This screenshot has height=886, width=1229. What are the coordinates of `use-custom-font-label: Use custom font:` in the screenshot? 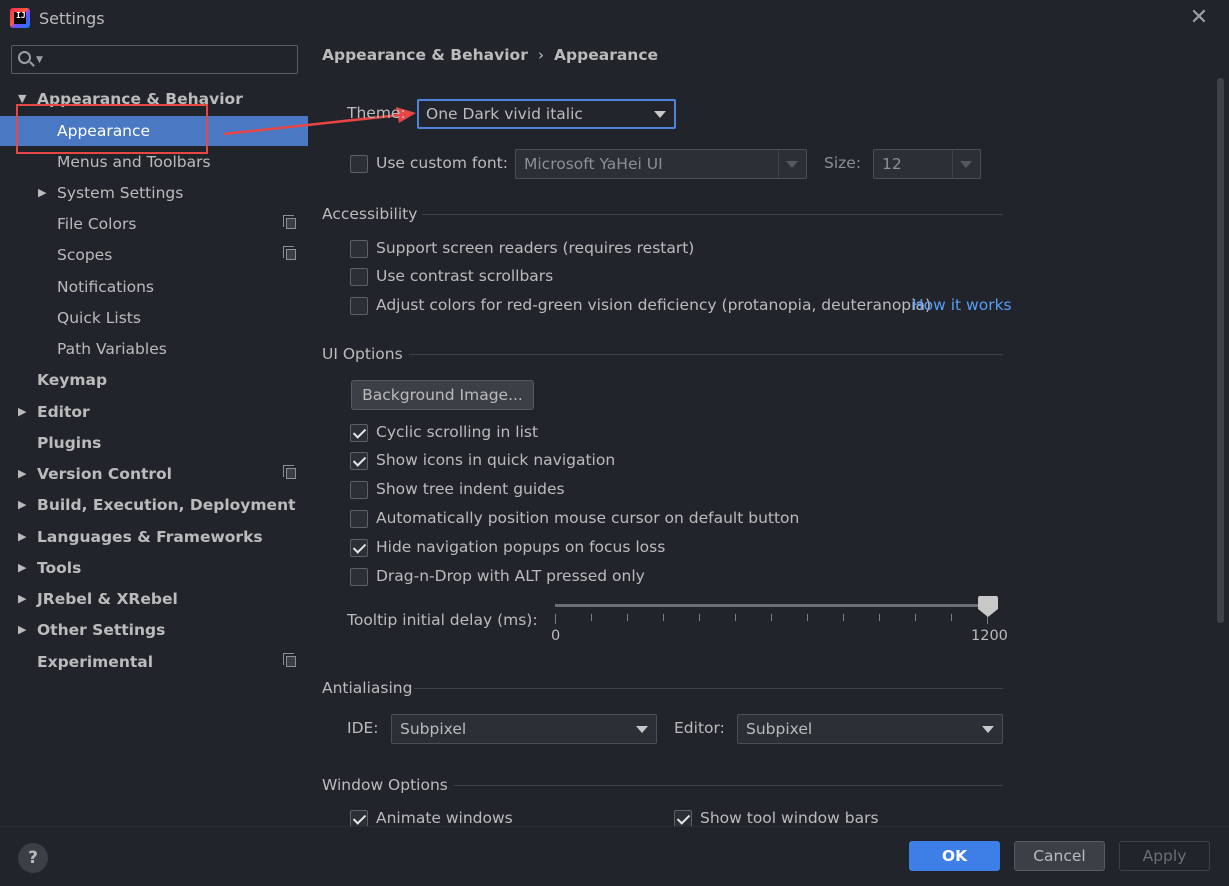 It's located at (442, 163).